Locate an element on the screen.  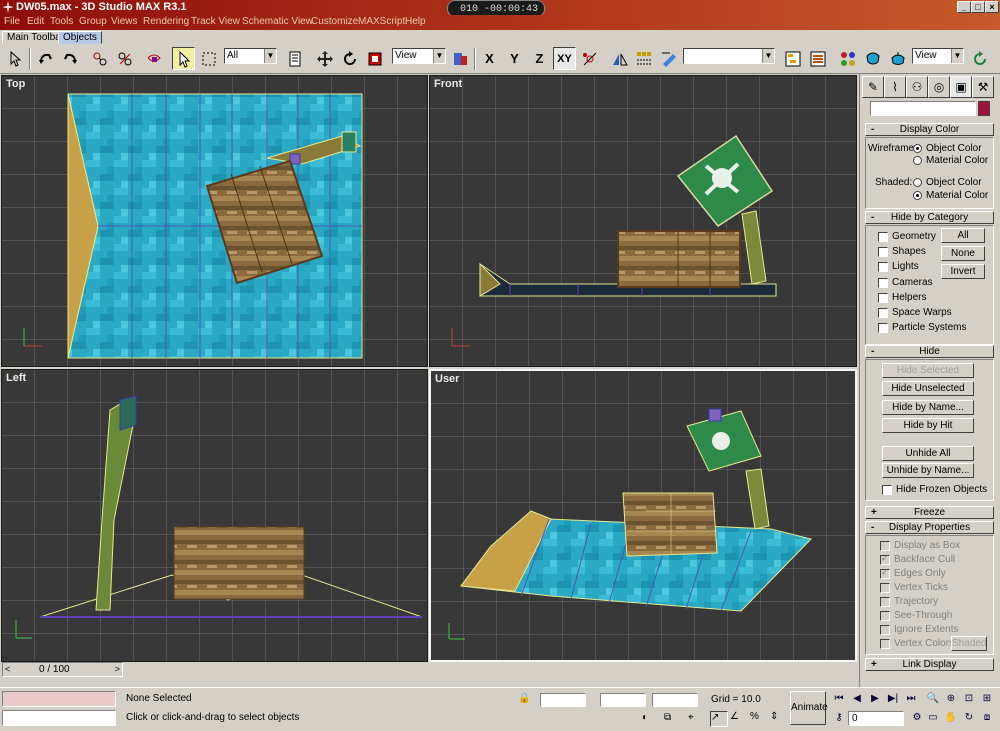
redo-icon is located at coordinates (69, 58).